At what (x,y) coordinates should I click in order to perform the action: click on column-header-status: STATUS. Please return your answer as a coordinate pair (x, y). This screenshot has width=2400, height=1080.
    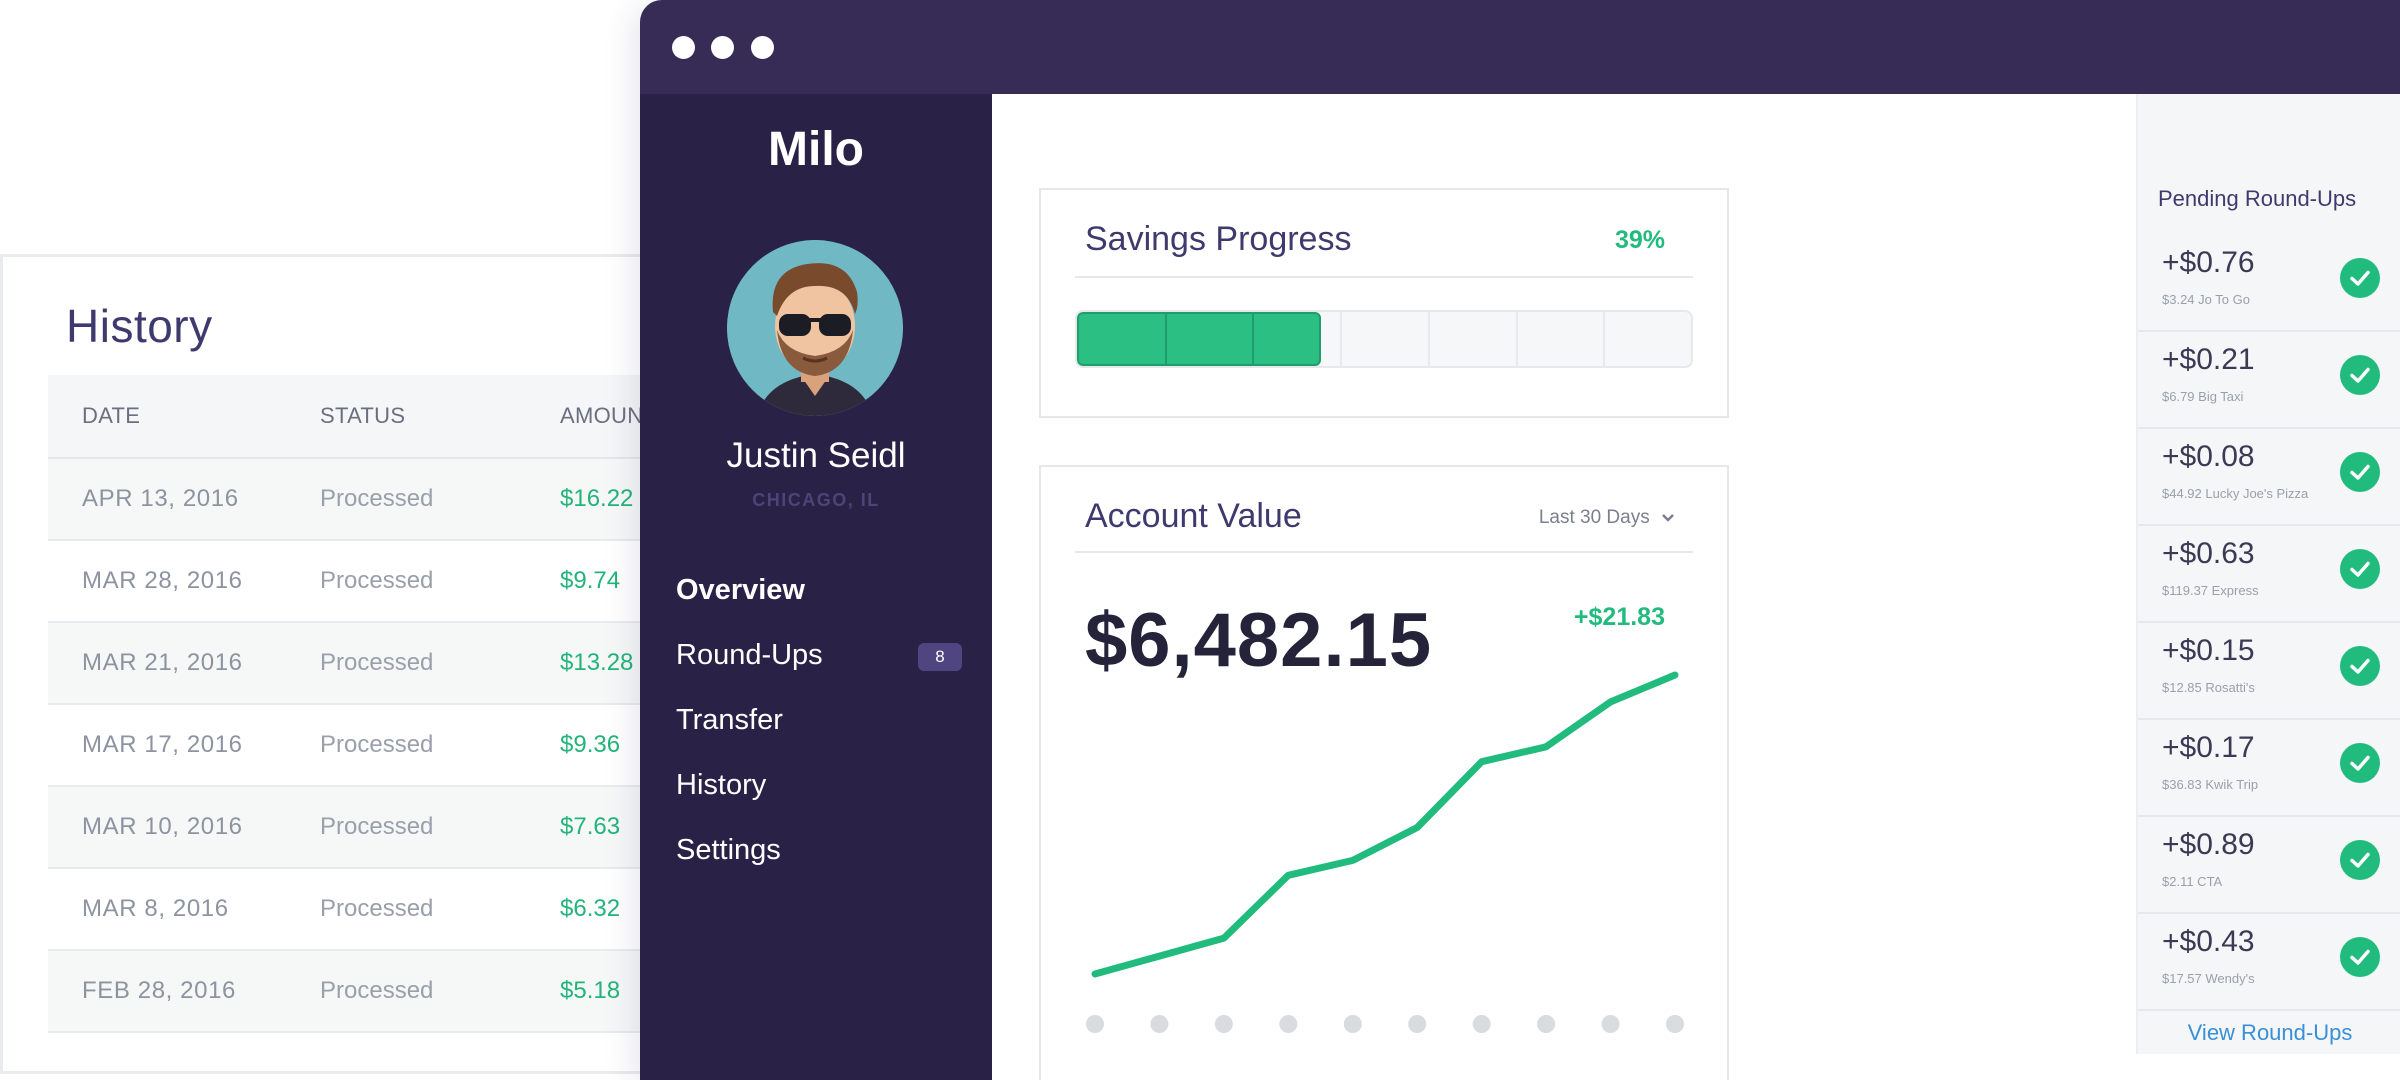
    Looking at the image, I should click on (362, 416).